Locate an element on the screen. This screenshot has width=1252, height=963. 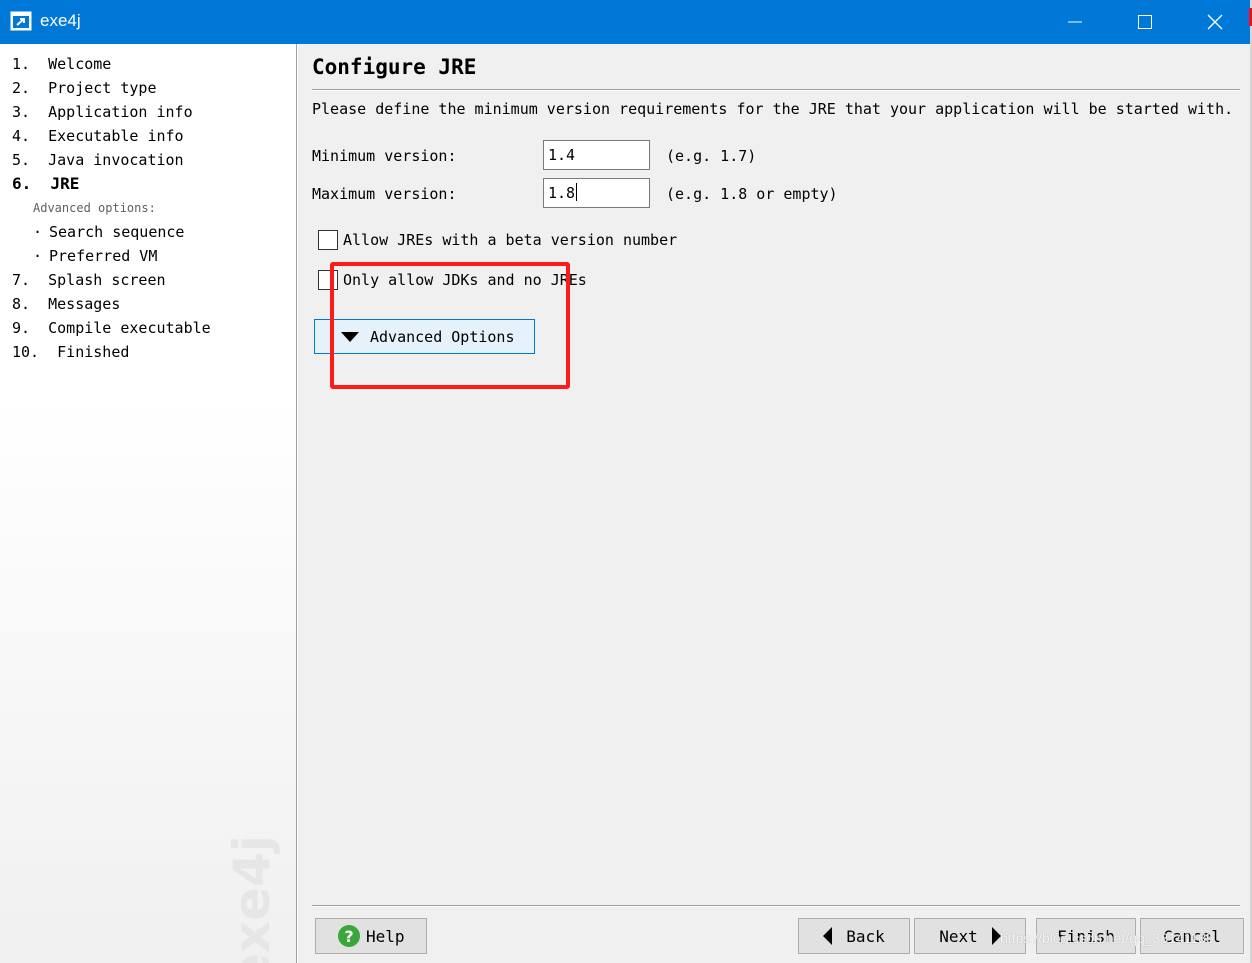
minimum-version-input: 1.4 is located at coordinates (596, 155).